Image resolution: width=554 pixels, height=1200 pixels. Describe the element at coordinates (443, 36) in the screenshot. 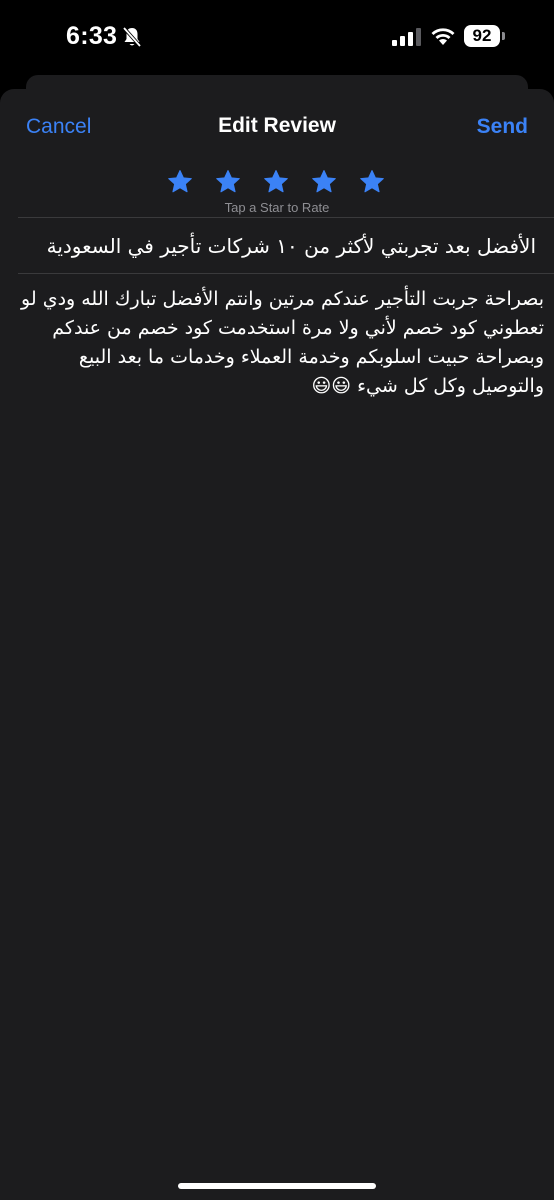

I see `wifi-icon` at that location.